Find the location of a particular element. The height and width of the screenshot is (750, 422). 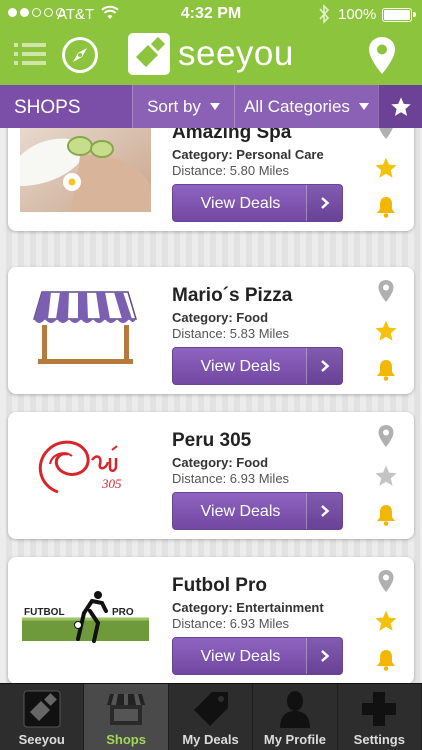

tab-shops: Shops is located at coordinates (126, 717).